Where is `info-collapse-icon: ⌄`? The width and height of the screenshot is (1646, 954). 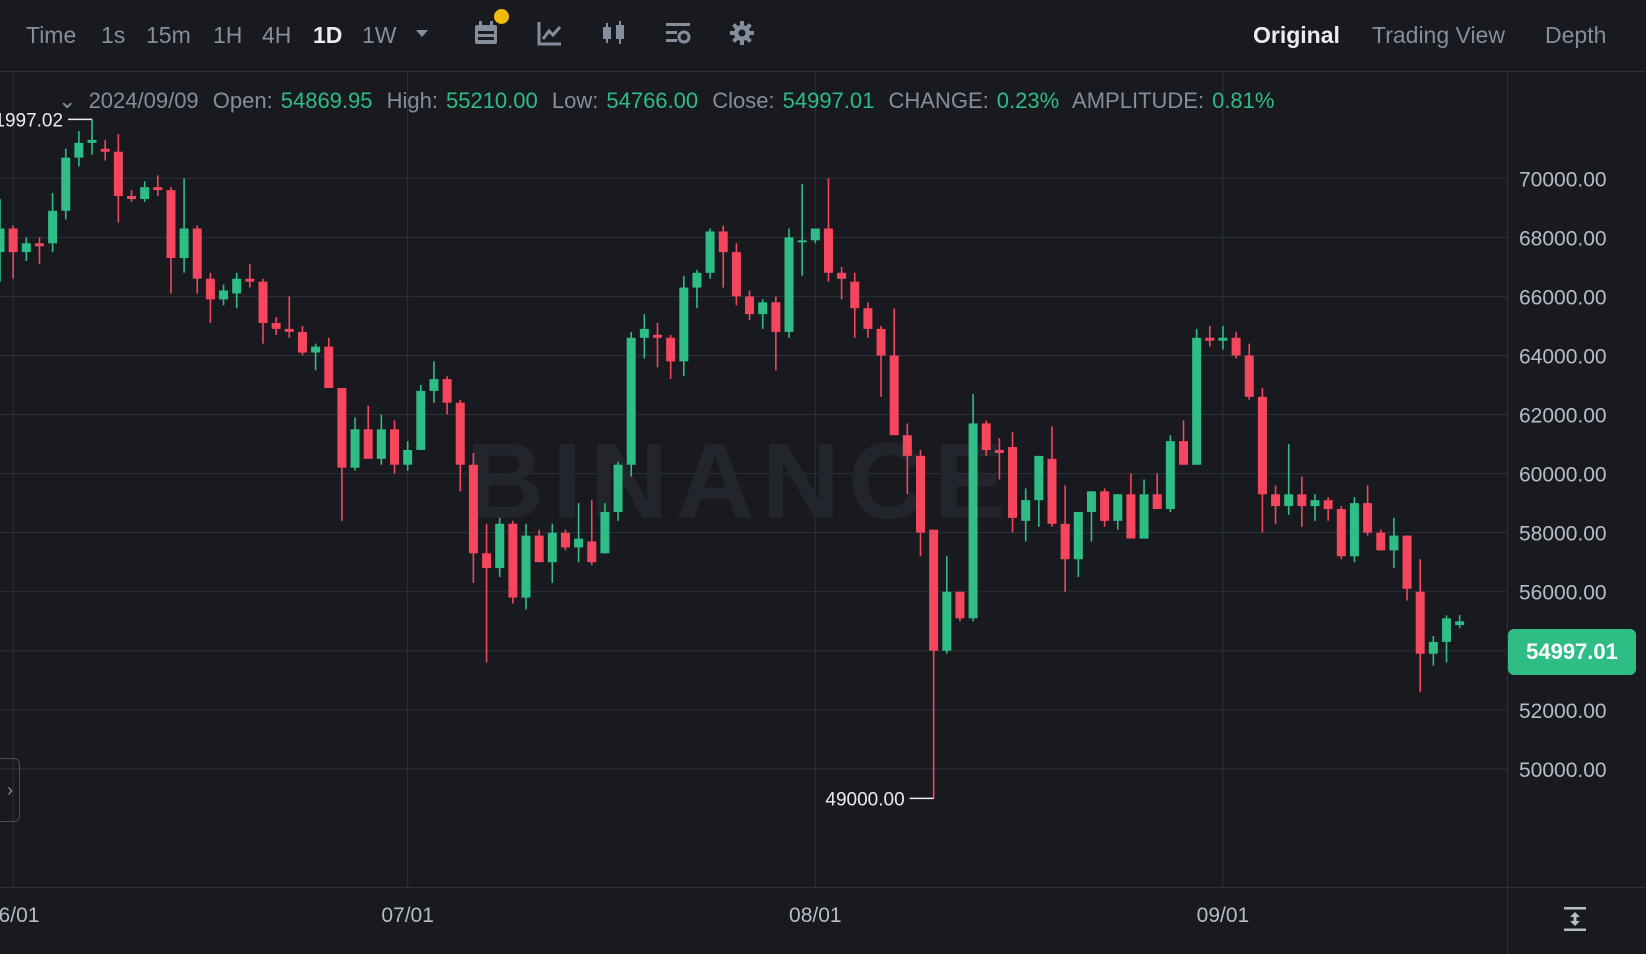
info-collapse-icon: ⌄ is located at coordinates (67, 100).